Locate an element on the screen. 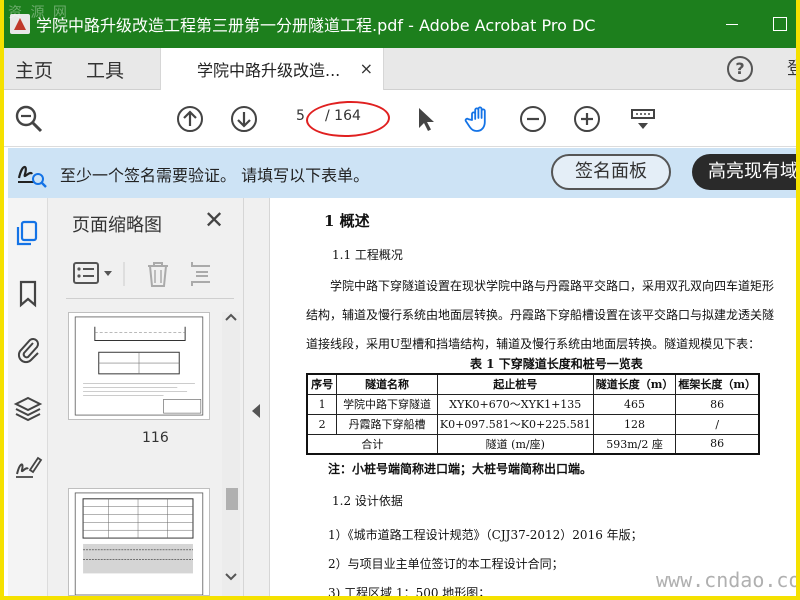 The image size is (800, 600). table-caption: 表 1 下穿隧道长度和桩号一览表 is located at coordinates (556, 364).